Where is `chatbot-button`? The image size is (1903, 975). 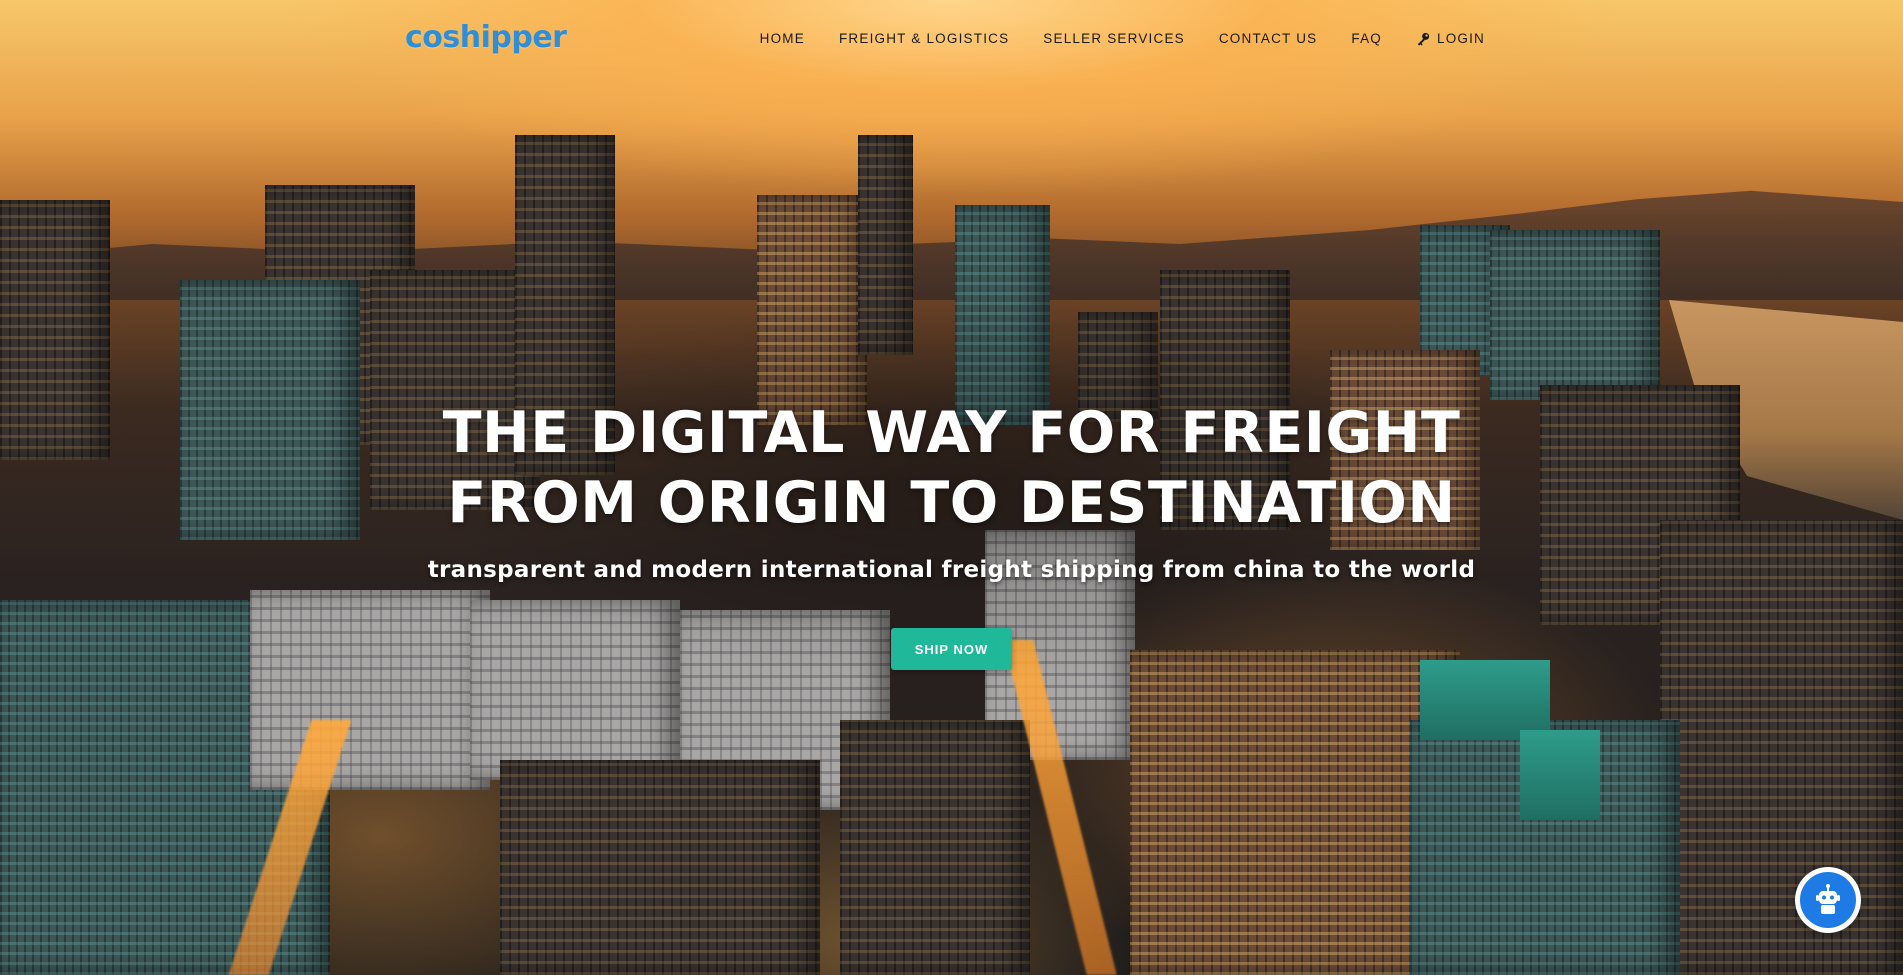
chatbot-button is located at coordinates (1828, 900).